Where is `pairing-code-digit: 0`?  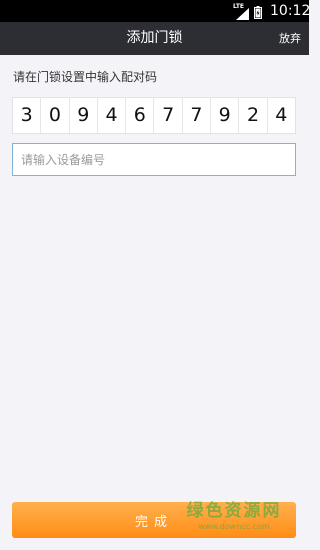 pairing-code-digit: 0 is located at coordinates (54, 115).